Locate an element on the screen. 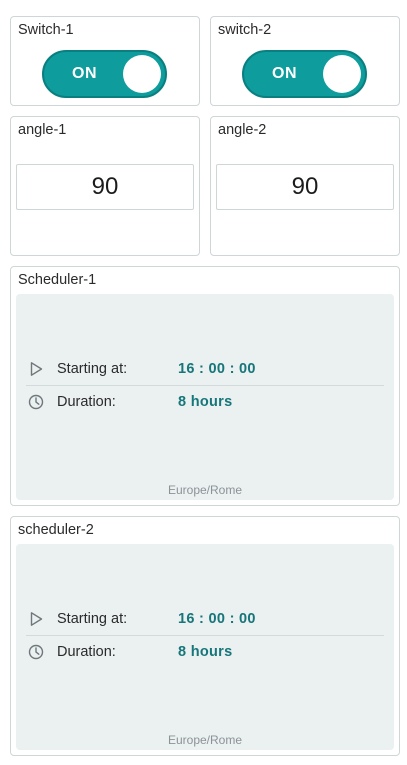  switch-1-widget: Switch-1 ON is located at coordinates (105, 61).